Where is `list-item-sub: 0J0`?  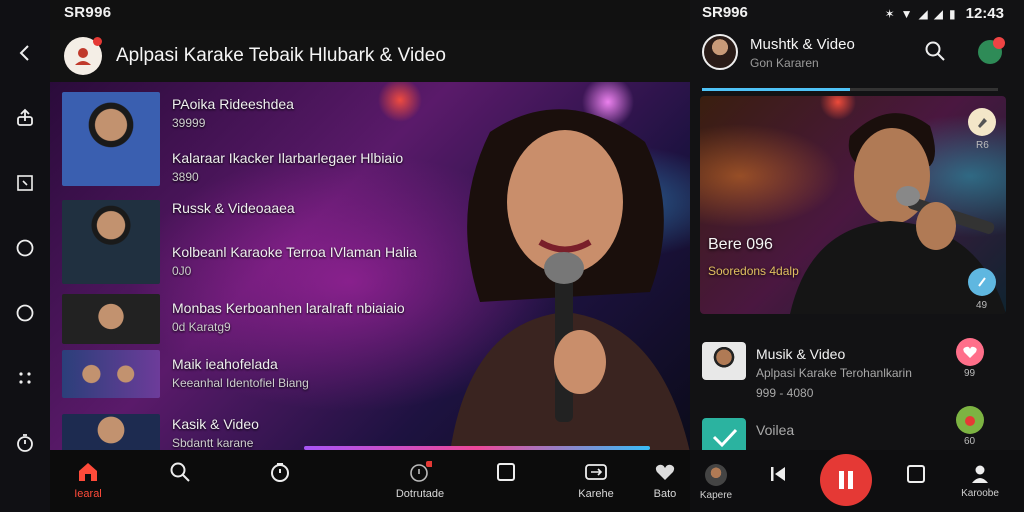
list-item-sub: 0J0 is located at coordinates (182, 271).